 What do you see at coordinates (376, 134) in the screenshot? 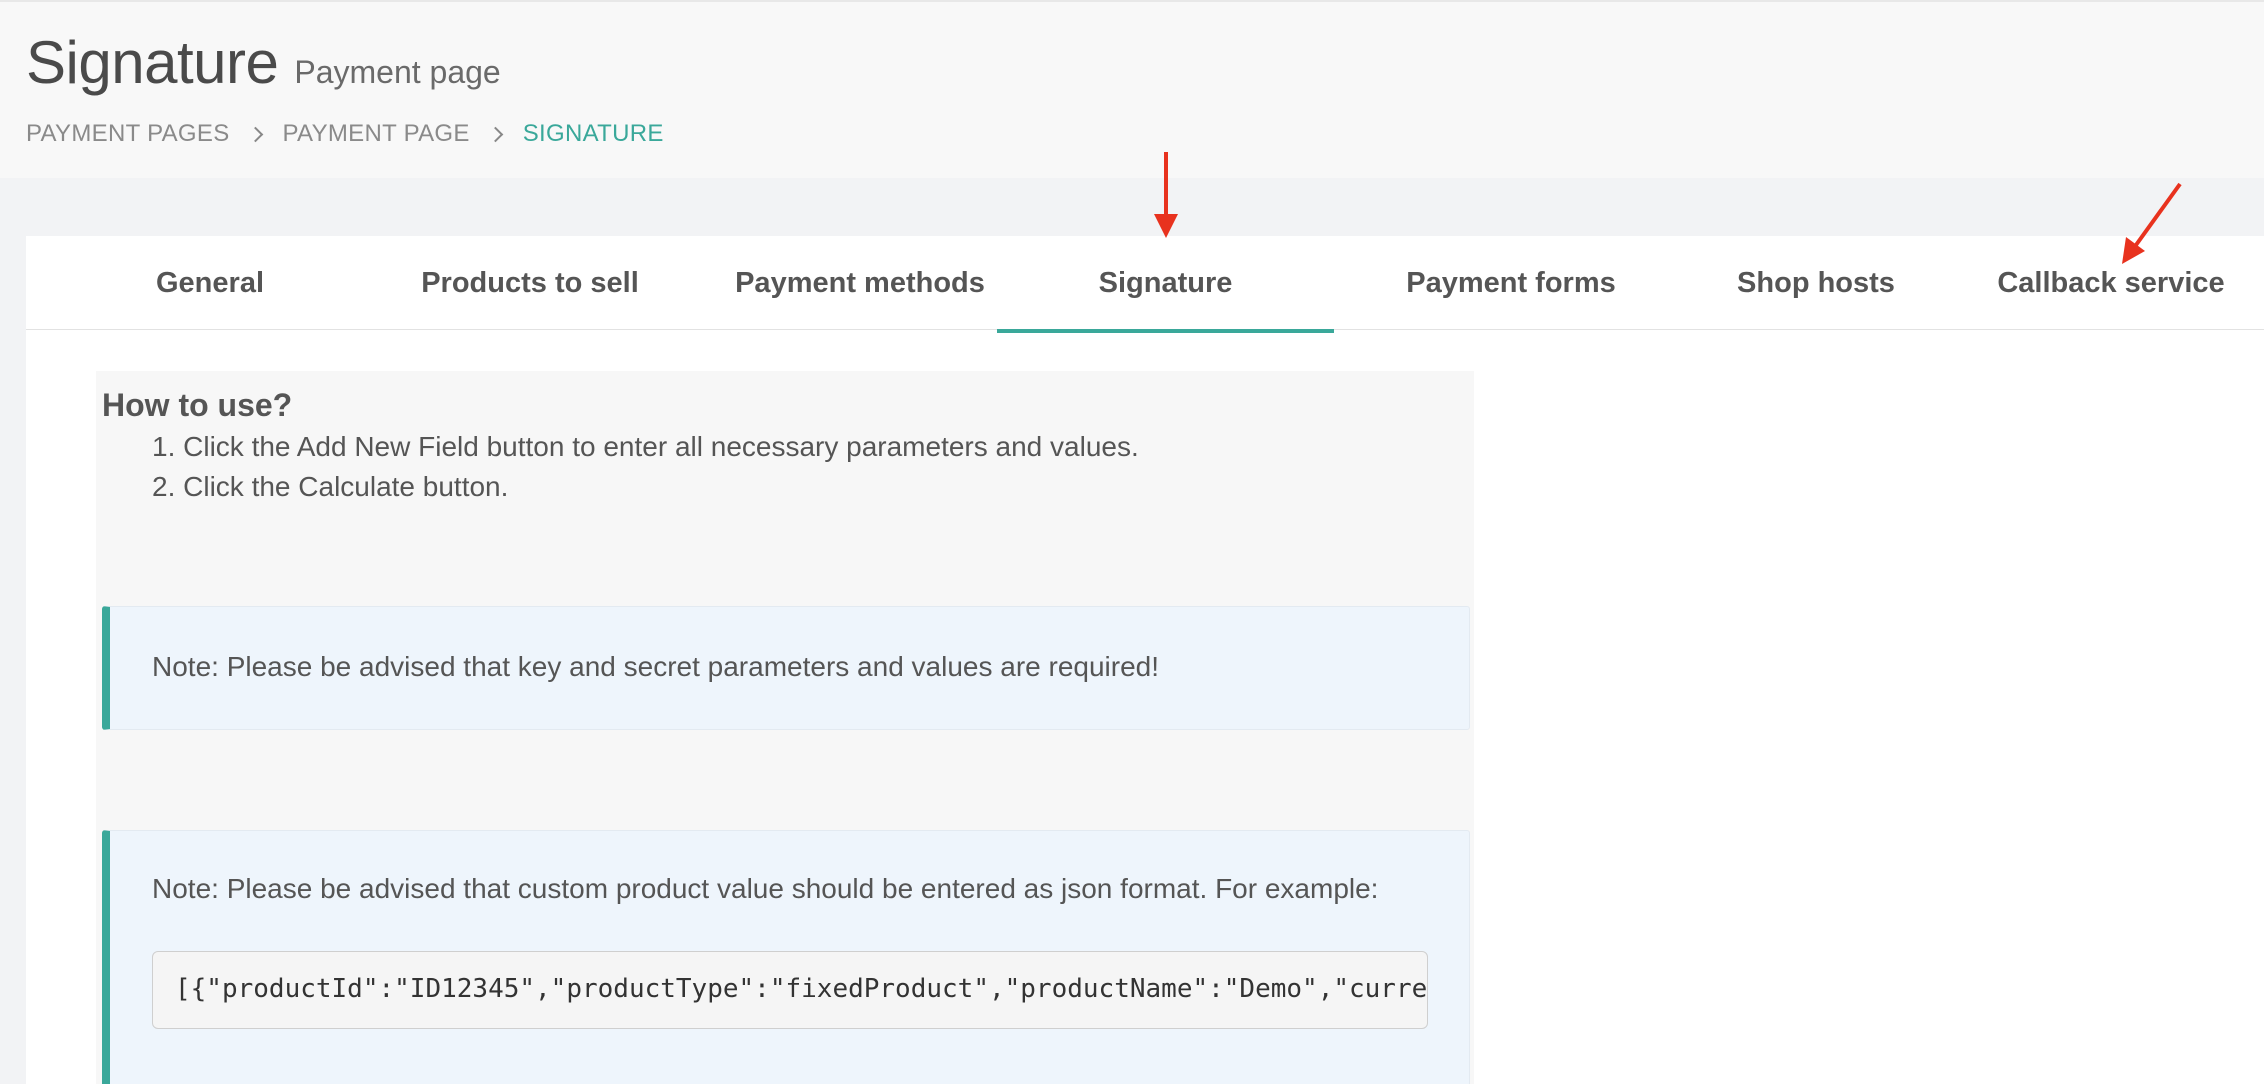
I see `breadcrumb-payment-page: PAYMENT PAGE` at bounding box center [376, 134].